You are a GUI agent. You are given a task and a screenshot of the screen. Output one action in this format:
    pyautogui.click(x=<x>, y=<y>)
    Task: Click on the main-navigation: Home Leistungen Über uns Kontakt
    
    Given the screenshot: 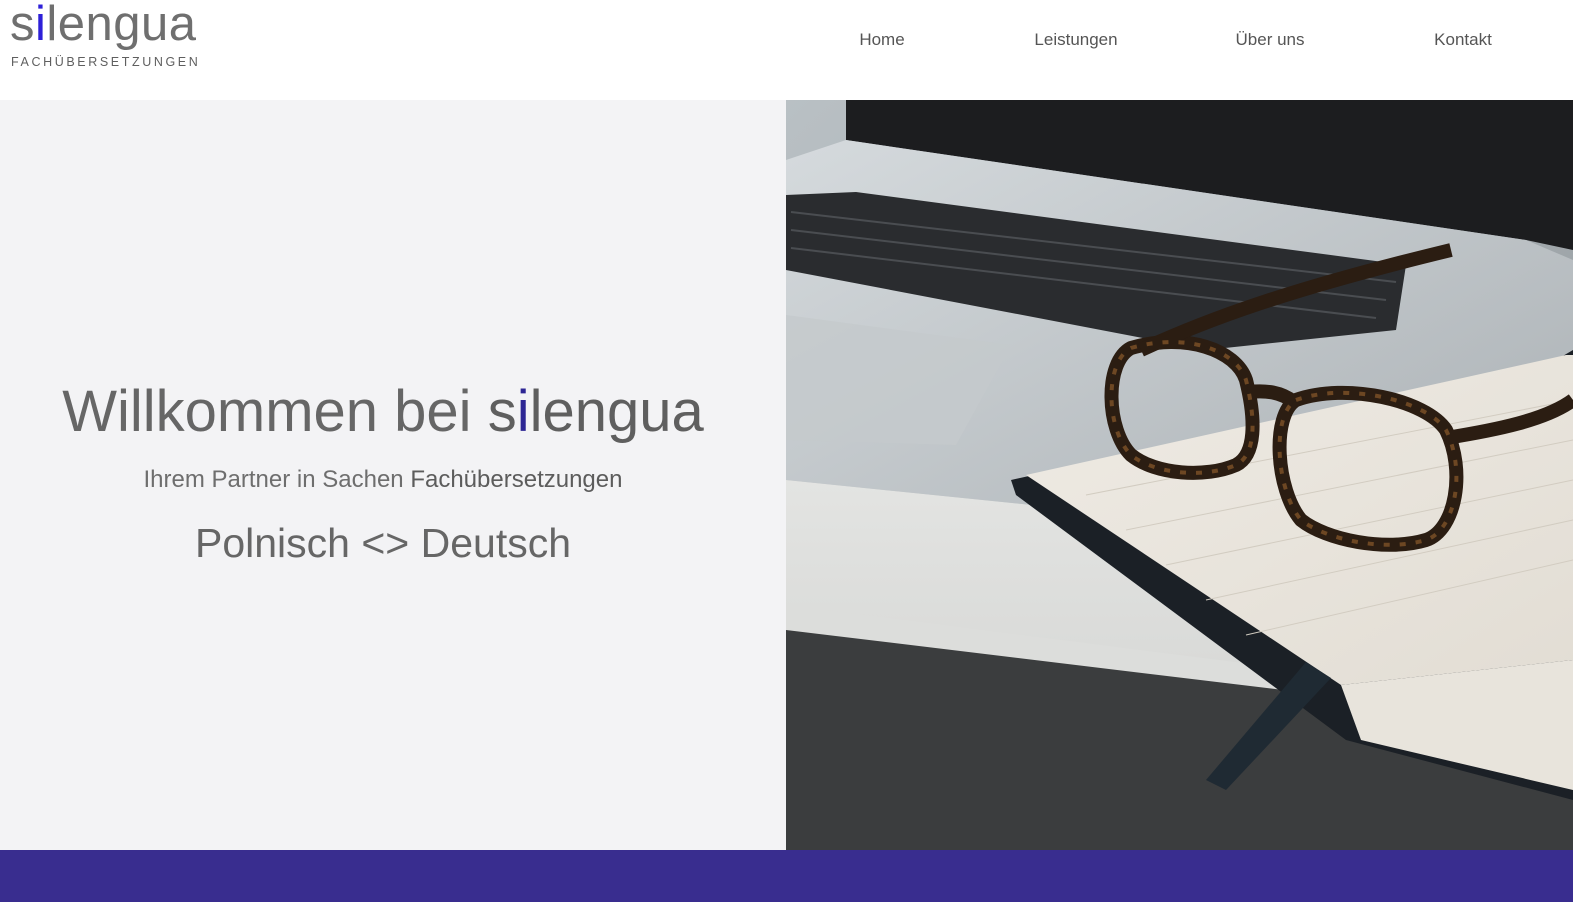 What is the action you would take?
    pyautogui.click(x=786, y=43)
    